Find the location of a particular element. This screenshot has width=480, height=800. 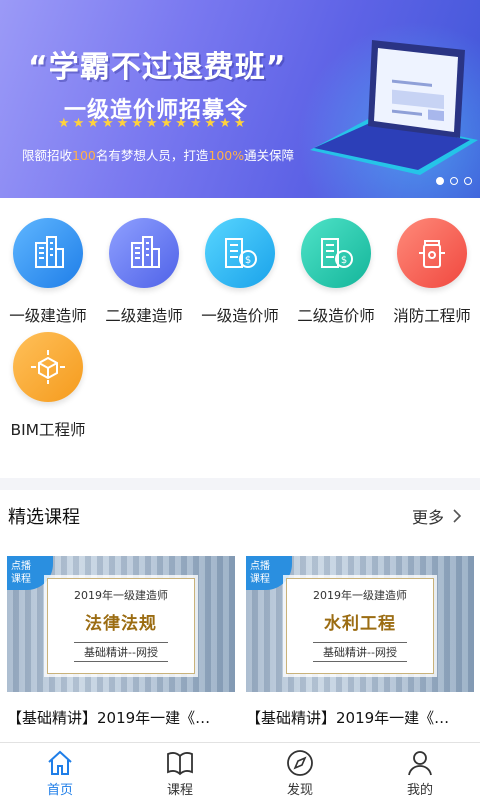

banner-tagline: 限额招收100名有梦想人员，打造100%通关保障 is located at coordinates (158, 154).